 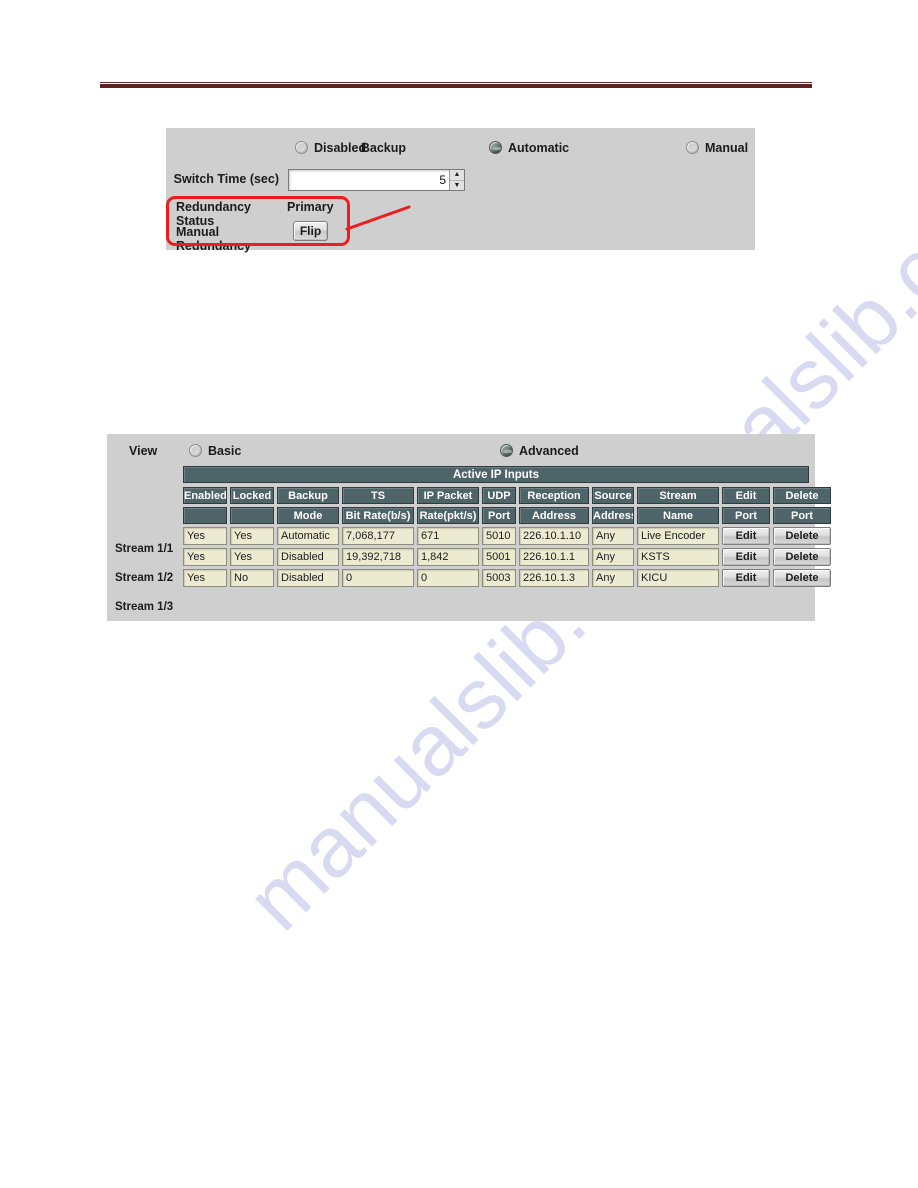 I want to click on radio-backup-manual-label: Manual, so click(x=726, y=148).